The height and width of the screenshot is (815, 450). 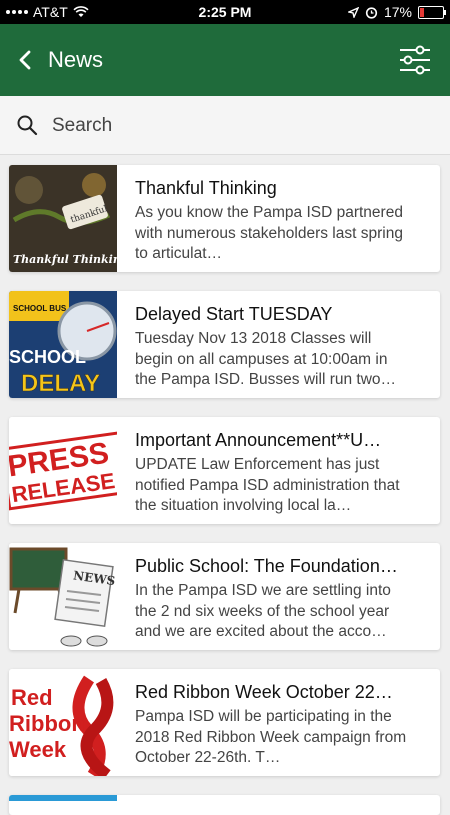 What do you see at coordinates (63, 470) in the screenshot?
I see `news-thumbnail: PRESS RELEASE` at bounding box center [63, 470].